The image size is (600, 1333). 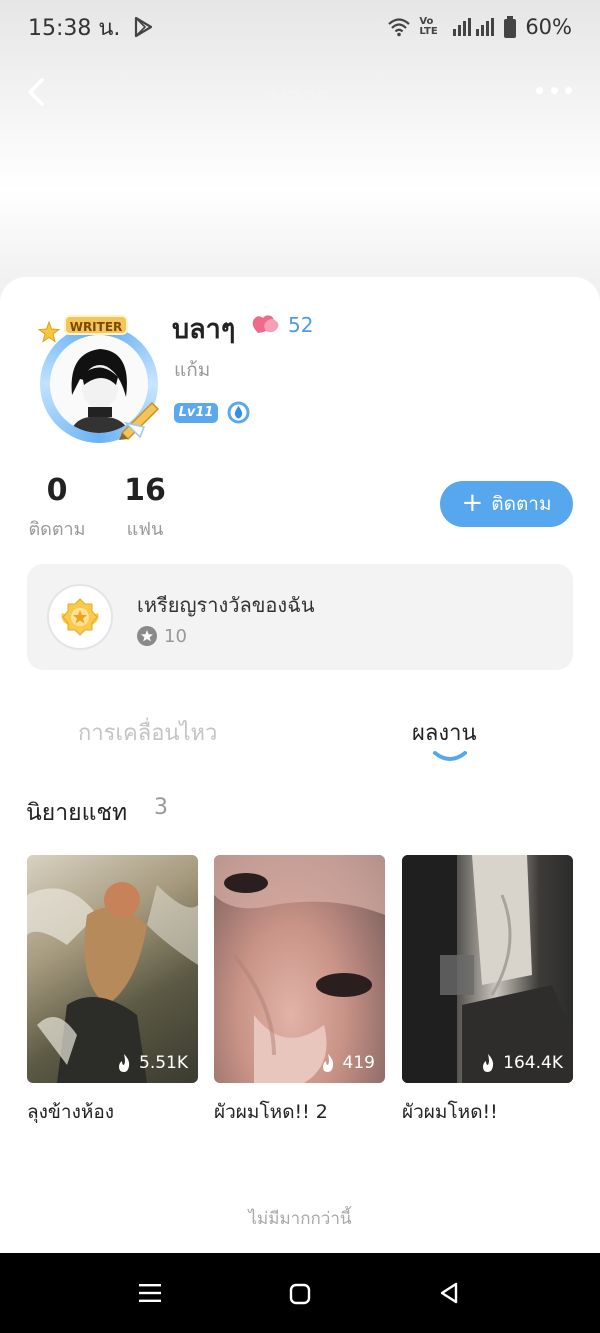 What do you see at coordinates (300, 97) in the screenshot?
I see `page-title: บลาๆ` at bounding box center [300, 97].